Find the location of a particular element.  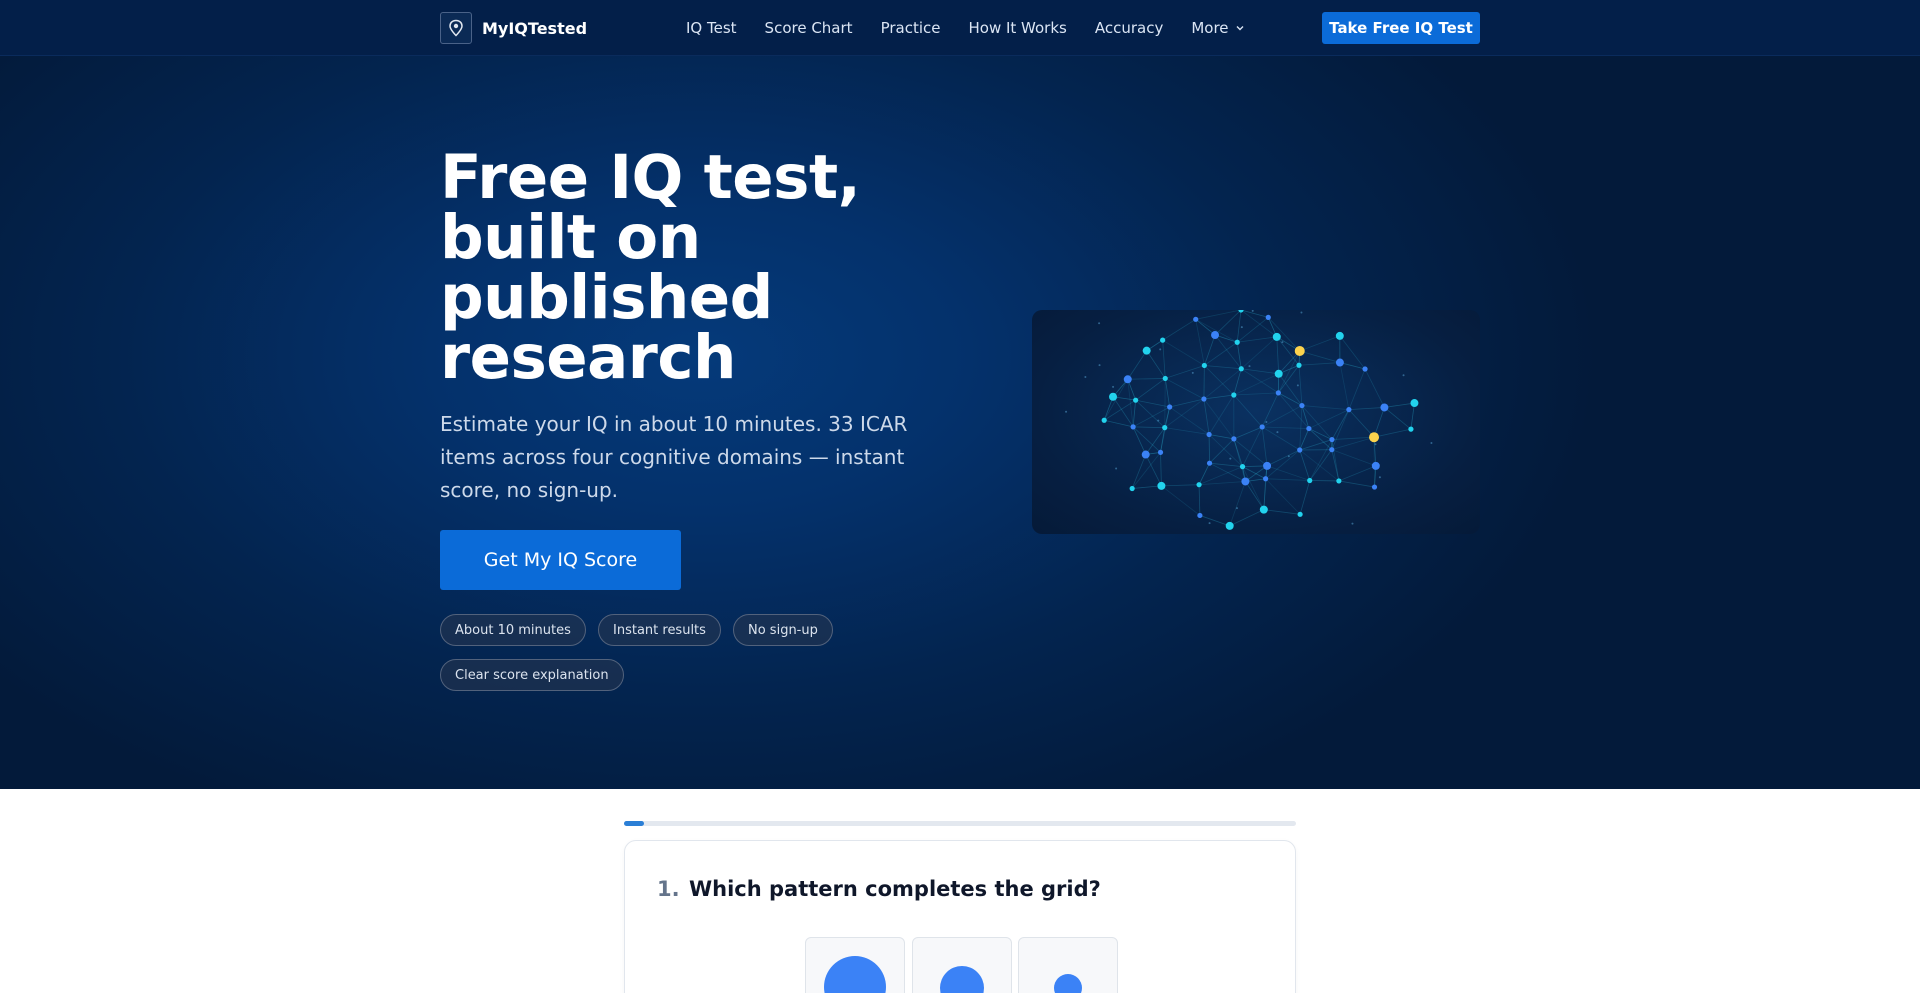

nav-link-practice: Practice is located at coordinates (911, 28).